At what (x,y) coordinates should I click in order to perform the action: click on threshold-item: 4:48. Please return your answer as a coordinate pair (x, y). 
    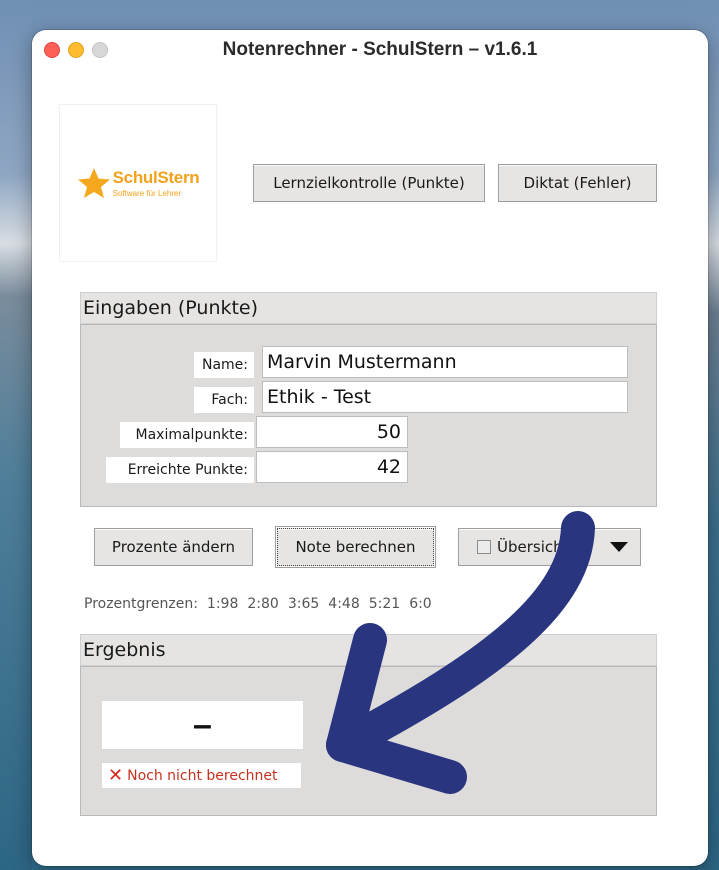
    Looking at the image, I should click on (344, 604).